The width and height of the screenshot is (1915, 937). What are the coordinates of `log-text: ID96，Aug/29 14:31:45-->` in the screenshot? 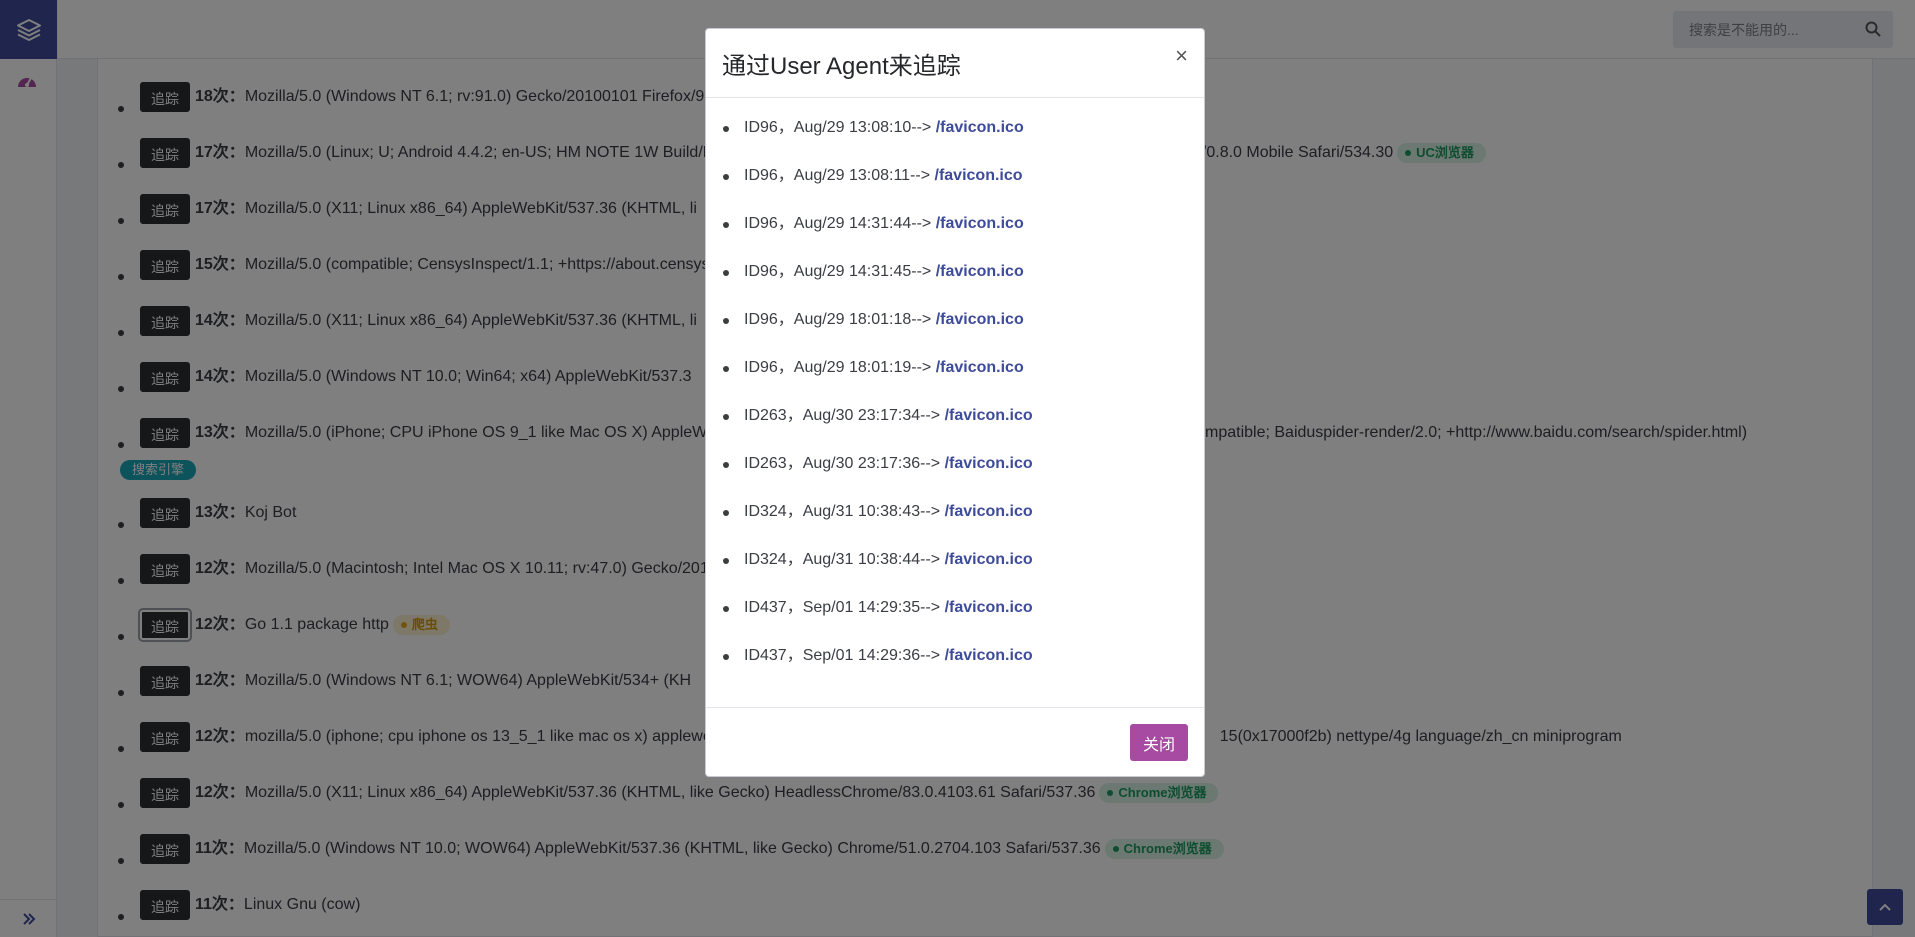 It's located at (840, 271).